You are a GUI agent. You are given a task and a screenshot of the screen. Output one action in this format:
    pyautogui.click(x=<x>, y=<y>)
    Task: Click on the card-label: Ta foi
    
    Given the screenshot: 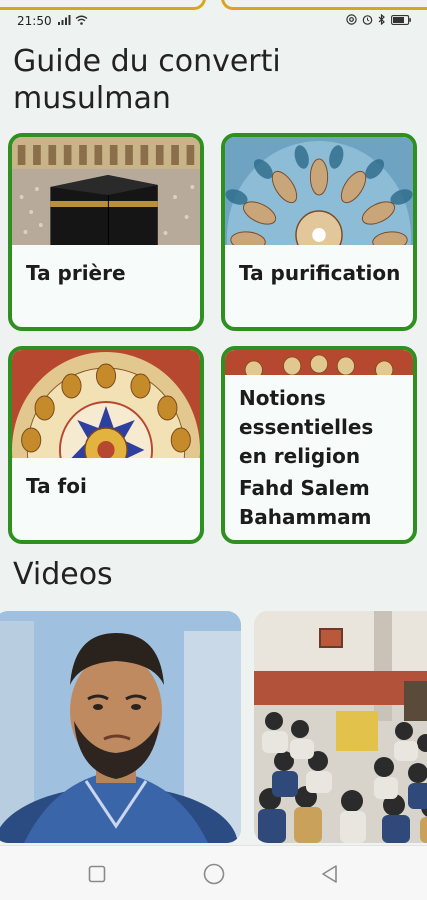 What is the action you would take?
    pyautogui.click(x=56, y=486)
    